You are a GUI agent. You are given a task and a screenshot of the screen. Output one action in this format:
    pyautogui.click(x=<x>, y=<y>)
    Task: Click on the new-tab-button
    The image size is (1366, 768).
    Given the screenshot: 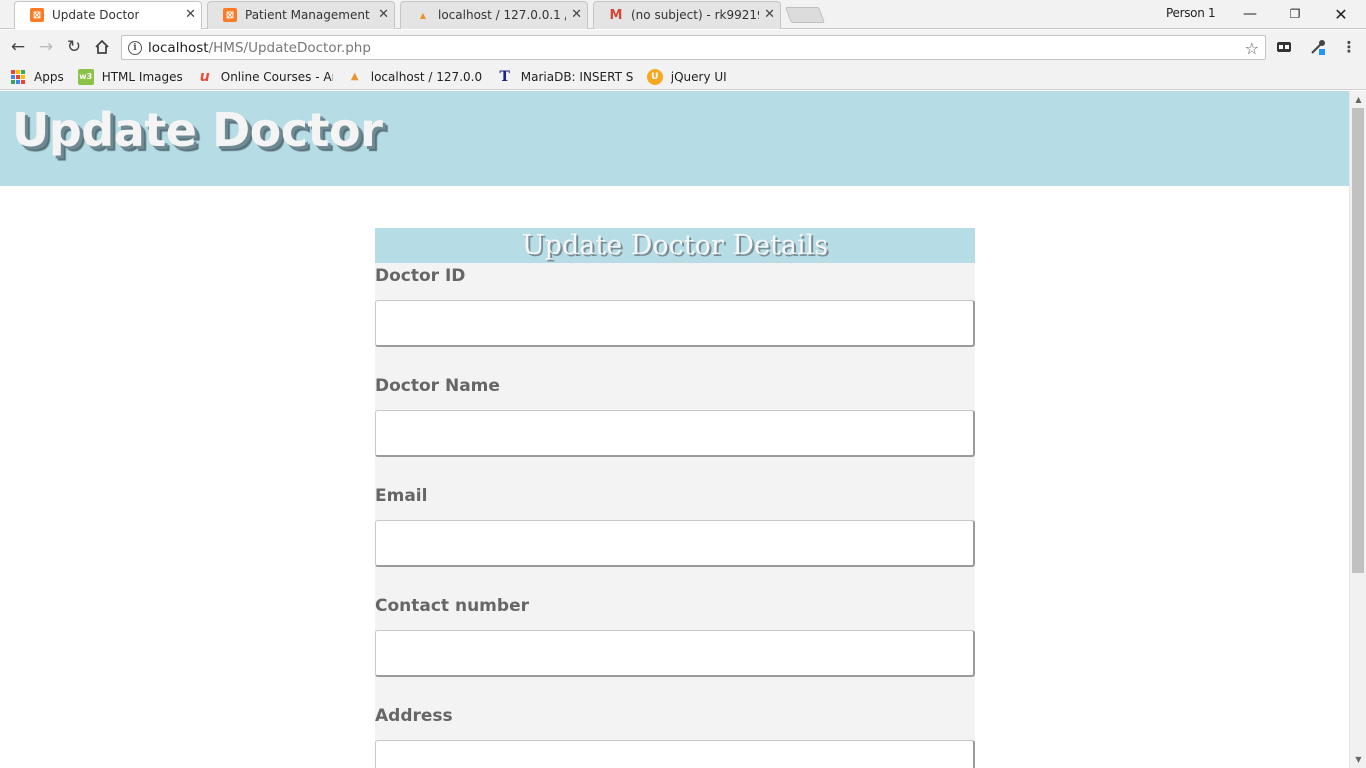 What is the action you would take?
    pyautogui.click(x=805, y=15)
    